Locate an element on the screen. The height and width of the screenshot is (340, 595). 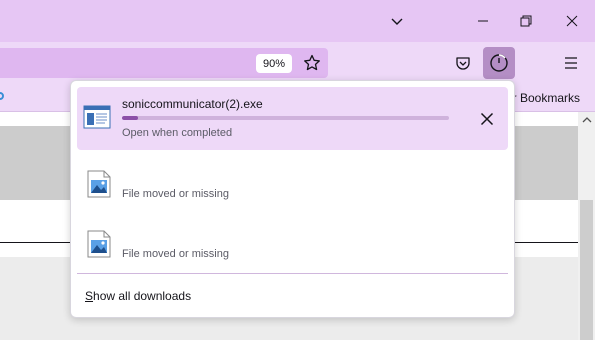
star-icon is located at coordinates (312, 62).